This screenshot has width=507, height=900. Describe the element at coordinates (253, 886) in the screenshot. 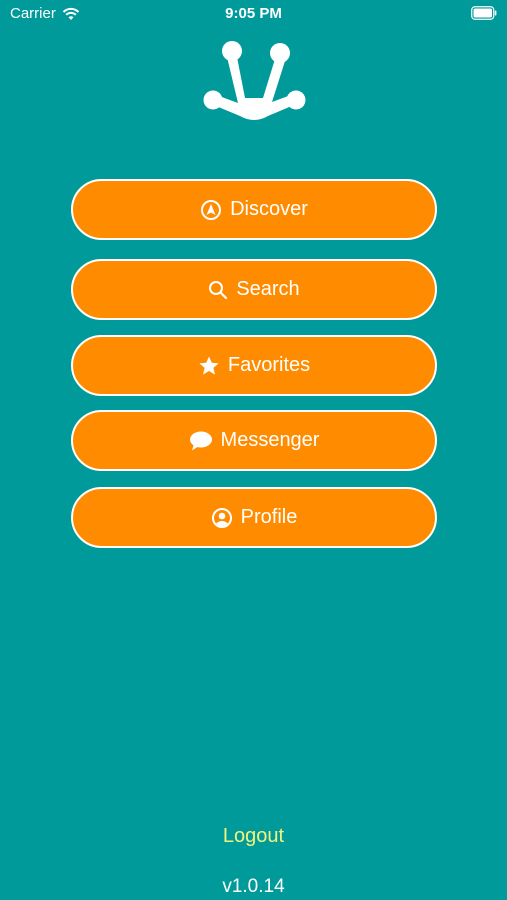

I see `app-version: v1.0.14` at that location.